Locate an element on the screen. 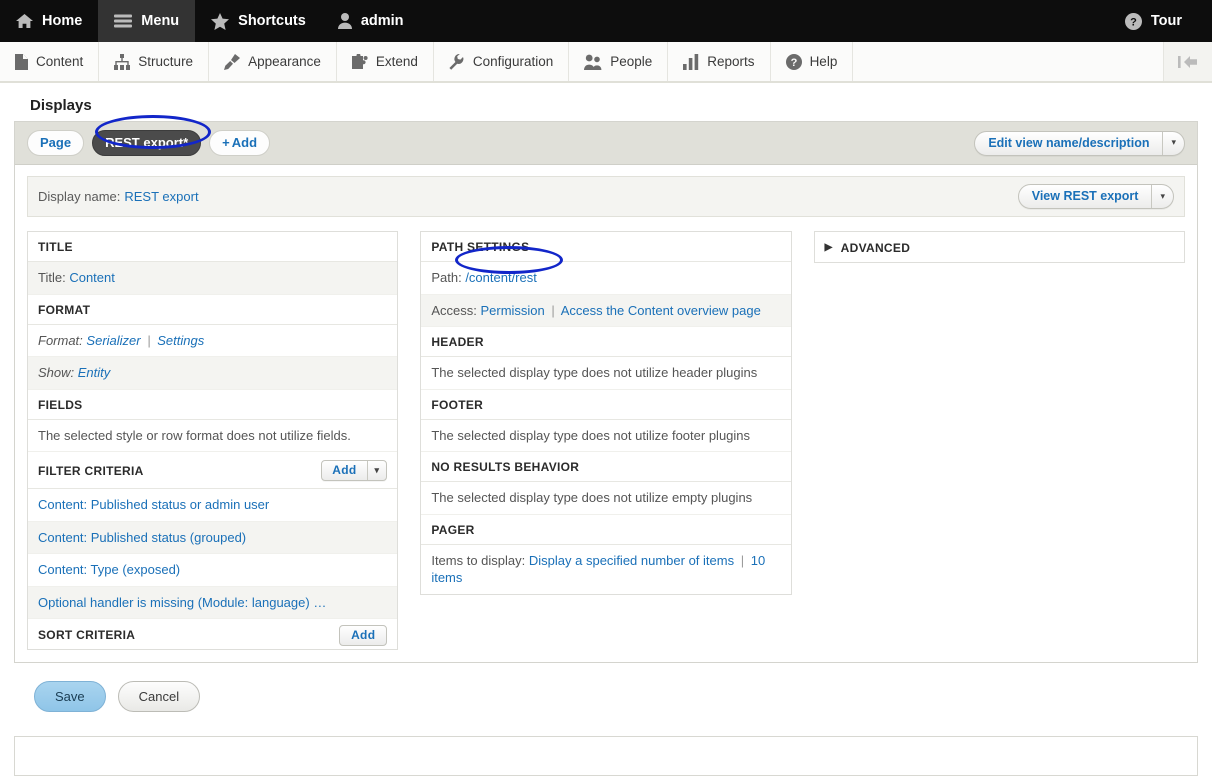  cancel-button: Cancel is located at coordinates (159, 697).